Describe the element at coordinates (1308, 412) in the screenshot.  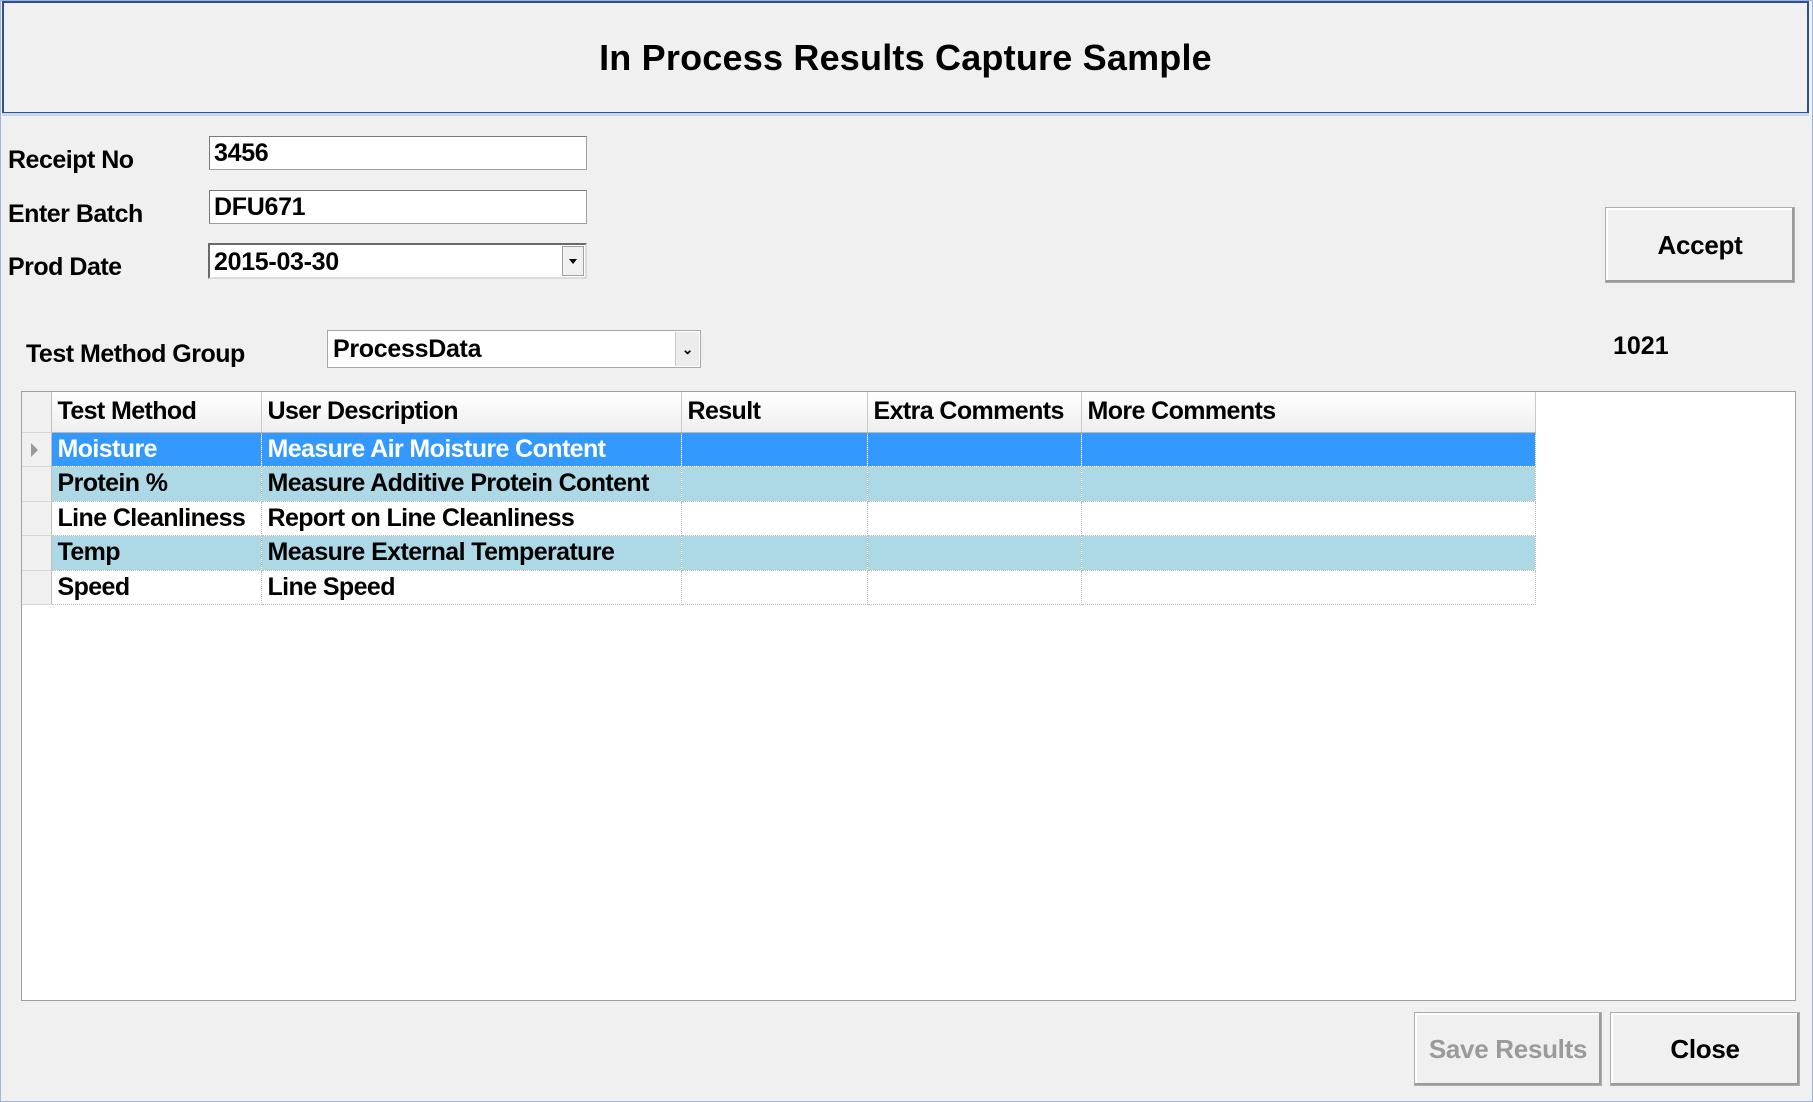
I see `column-header-more-comments: More Comments` at that location.